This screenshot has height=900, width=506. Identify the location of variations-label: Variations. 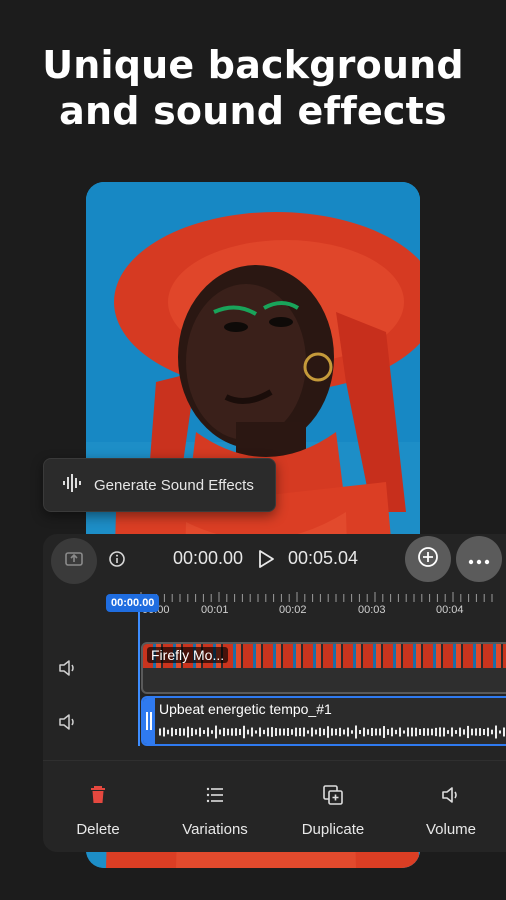
(215, 829).